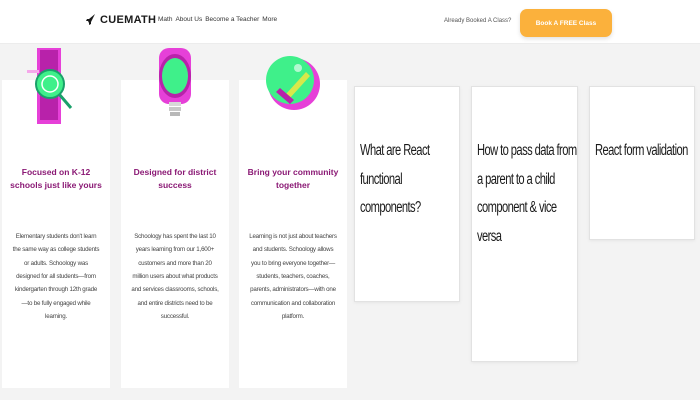  Describe the element at coordinates (293, 178) in the screenshot. I see `feature-title: Bring your community together` at that location.